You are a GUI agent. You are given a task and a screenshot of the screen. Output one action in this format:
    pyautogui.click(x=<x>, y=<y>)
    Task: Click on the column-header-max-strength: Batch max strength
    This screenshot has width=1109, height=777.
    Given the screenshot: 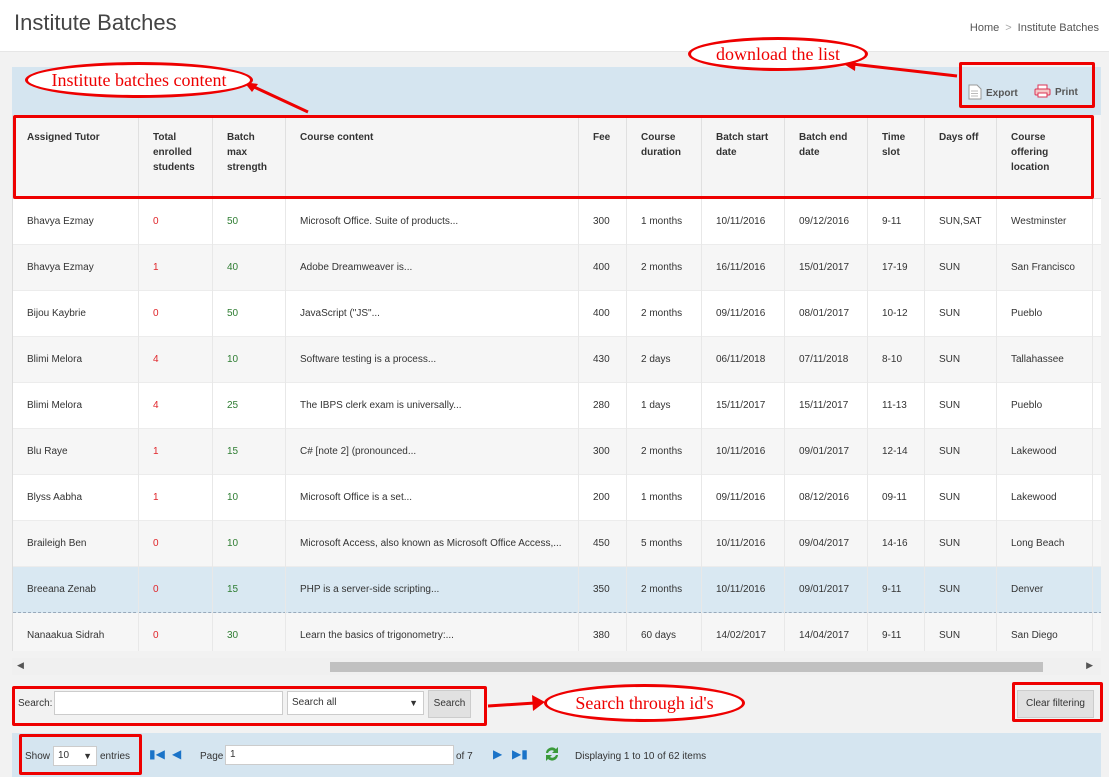 What is the action you would take?
    pyautogui.click(x=249, y=157)
    